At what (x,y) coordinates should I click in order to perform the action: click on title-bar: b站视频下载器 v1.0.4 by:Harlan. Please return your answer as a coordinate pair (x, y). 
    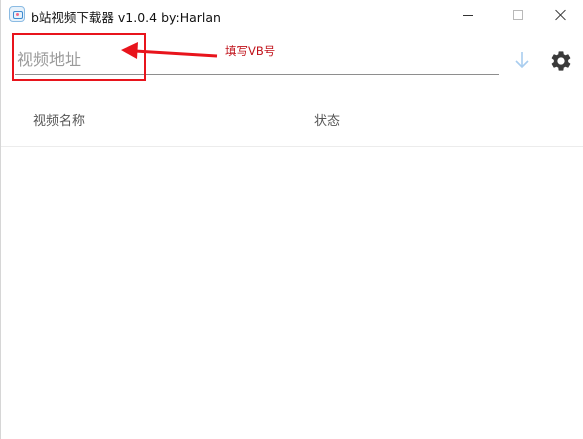
    Looking at the image, I should click on (292, 15).